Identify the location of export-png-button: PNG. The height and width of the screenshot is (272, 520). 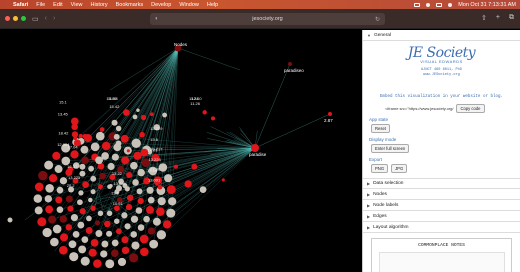
(380, 168).